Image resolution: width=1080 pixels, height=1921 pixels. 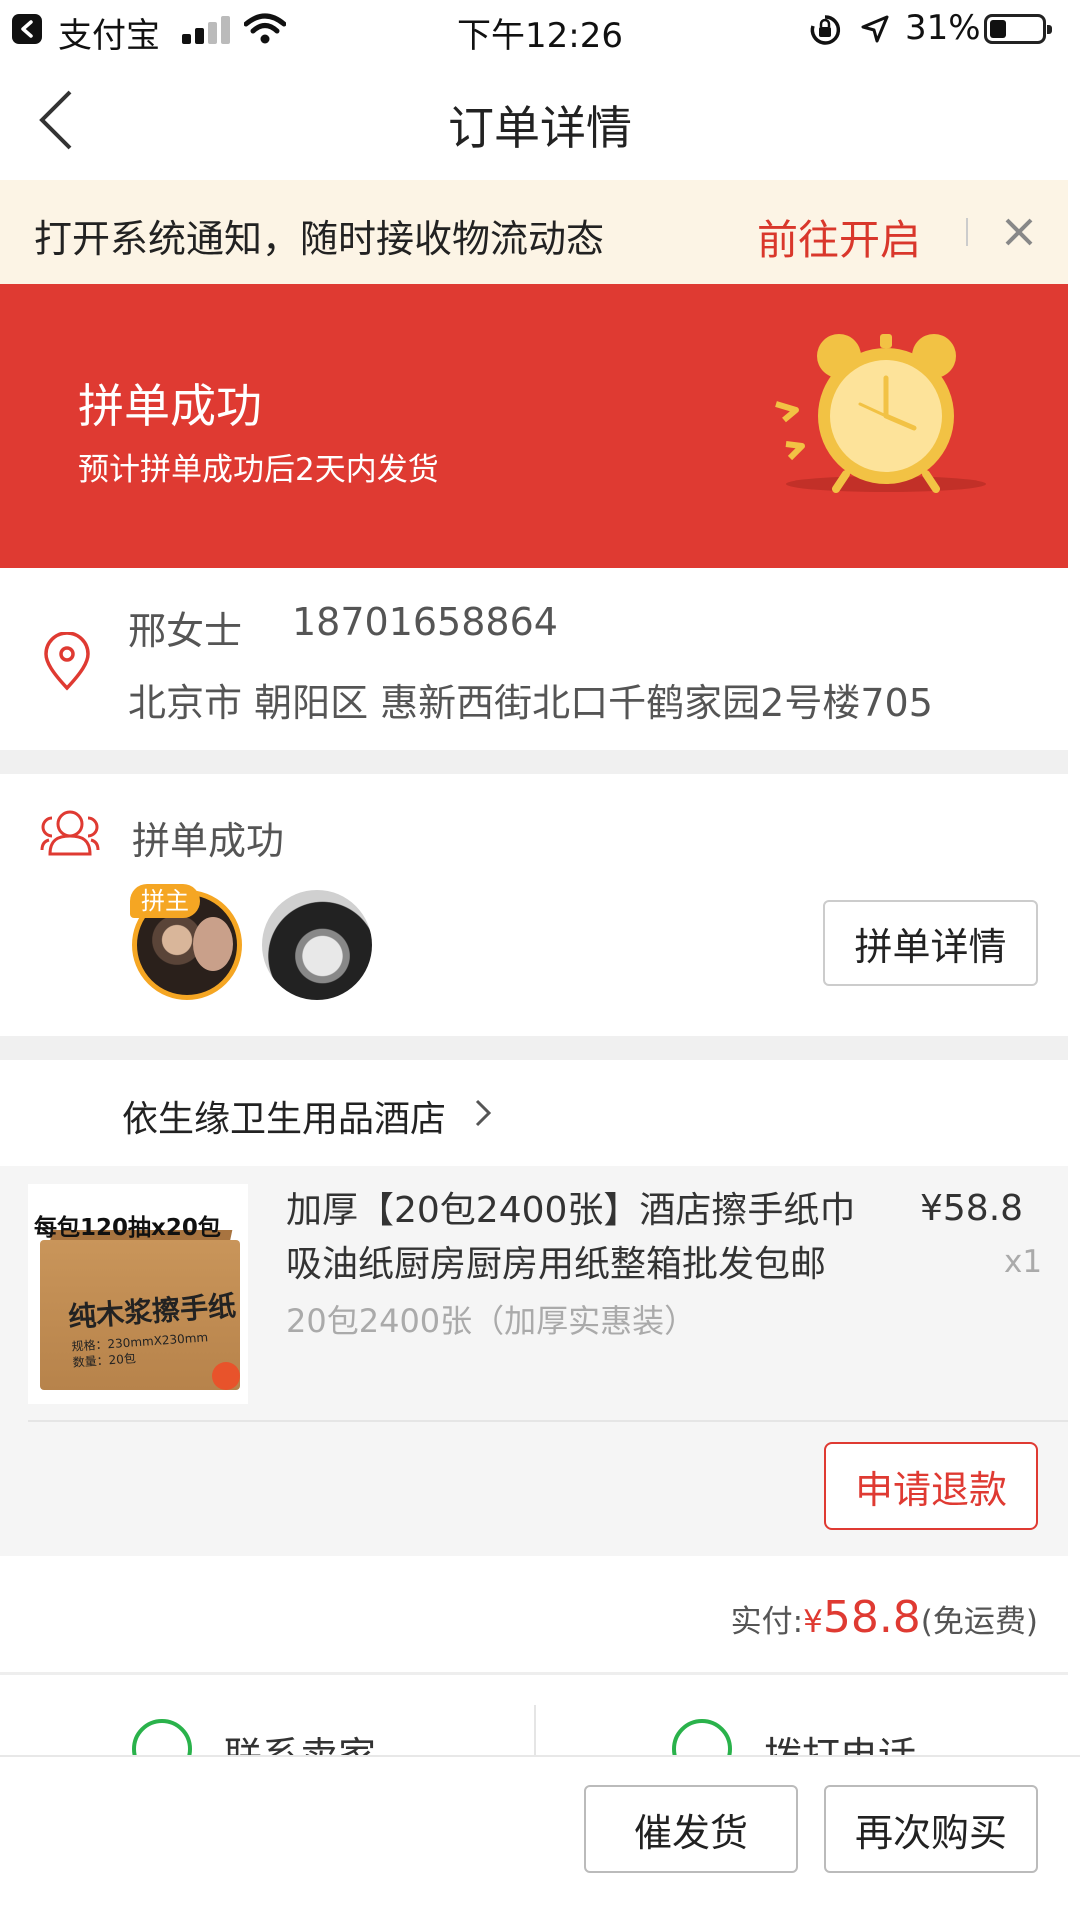 What do you see at coordinates (491, 1321) in the screenshot?
I see `product-spec: 20包2400张（加厚实惠装）` at bounding box center [491, 1321].